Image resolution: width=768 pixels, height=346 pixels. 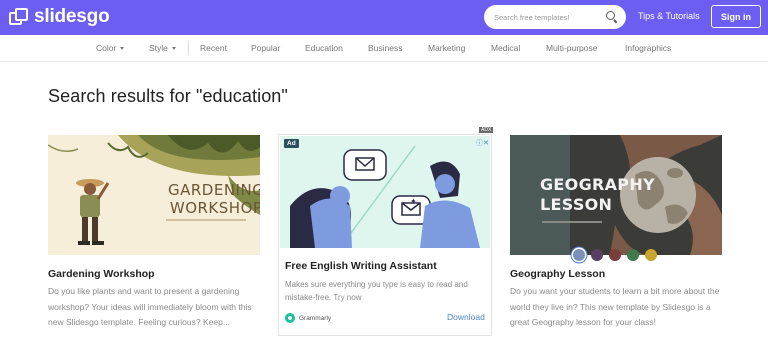 What do you see at coordinates (72, 16) in the screenshot?
I see `logo-text: slidesgo` at bounding box center [72, 16].